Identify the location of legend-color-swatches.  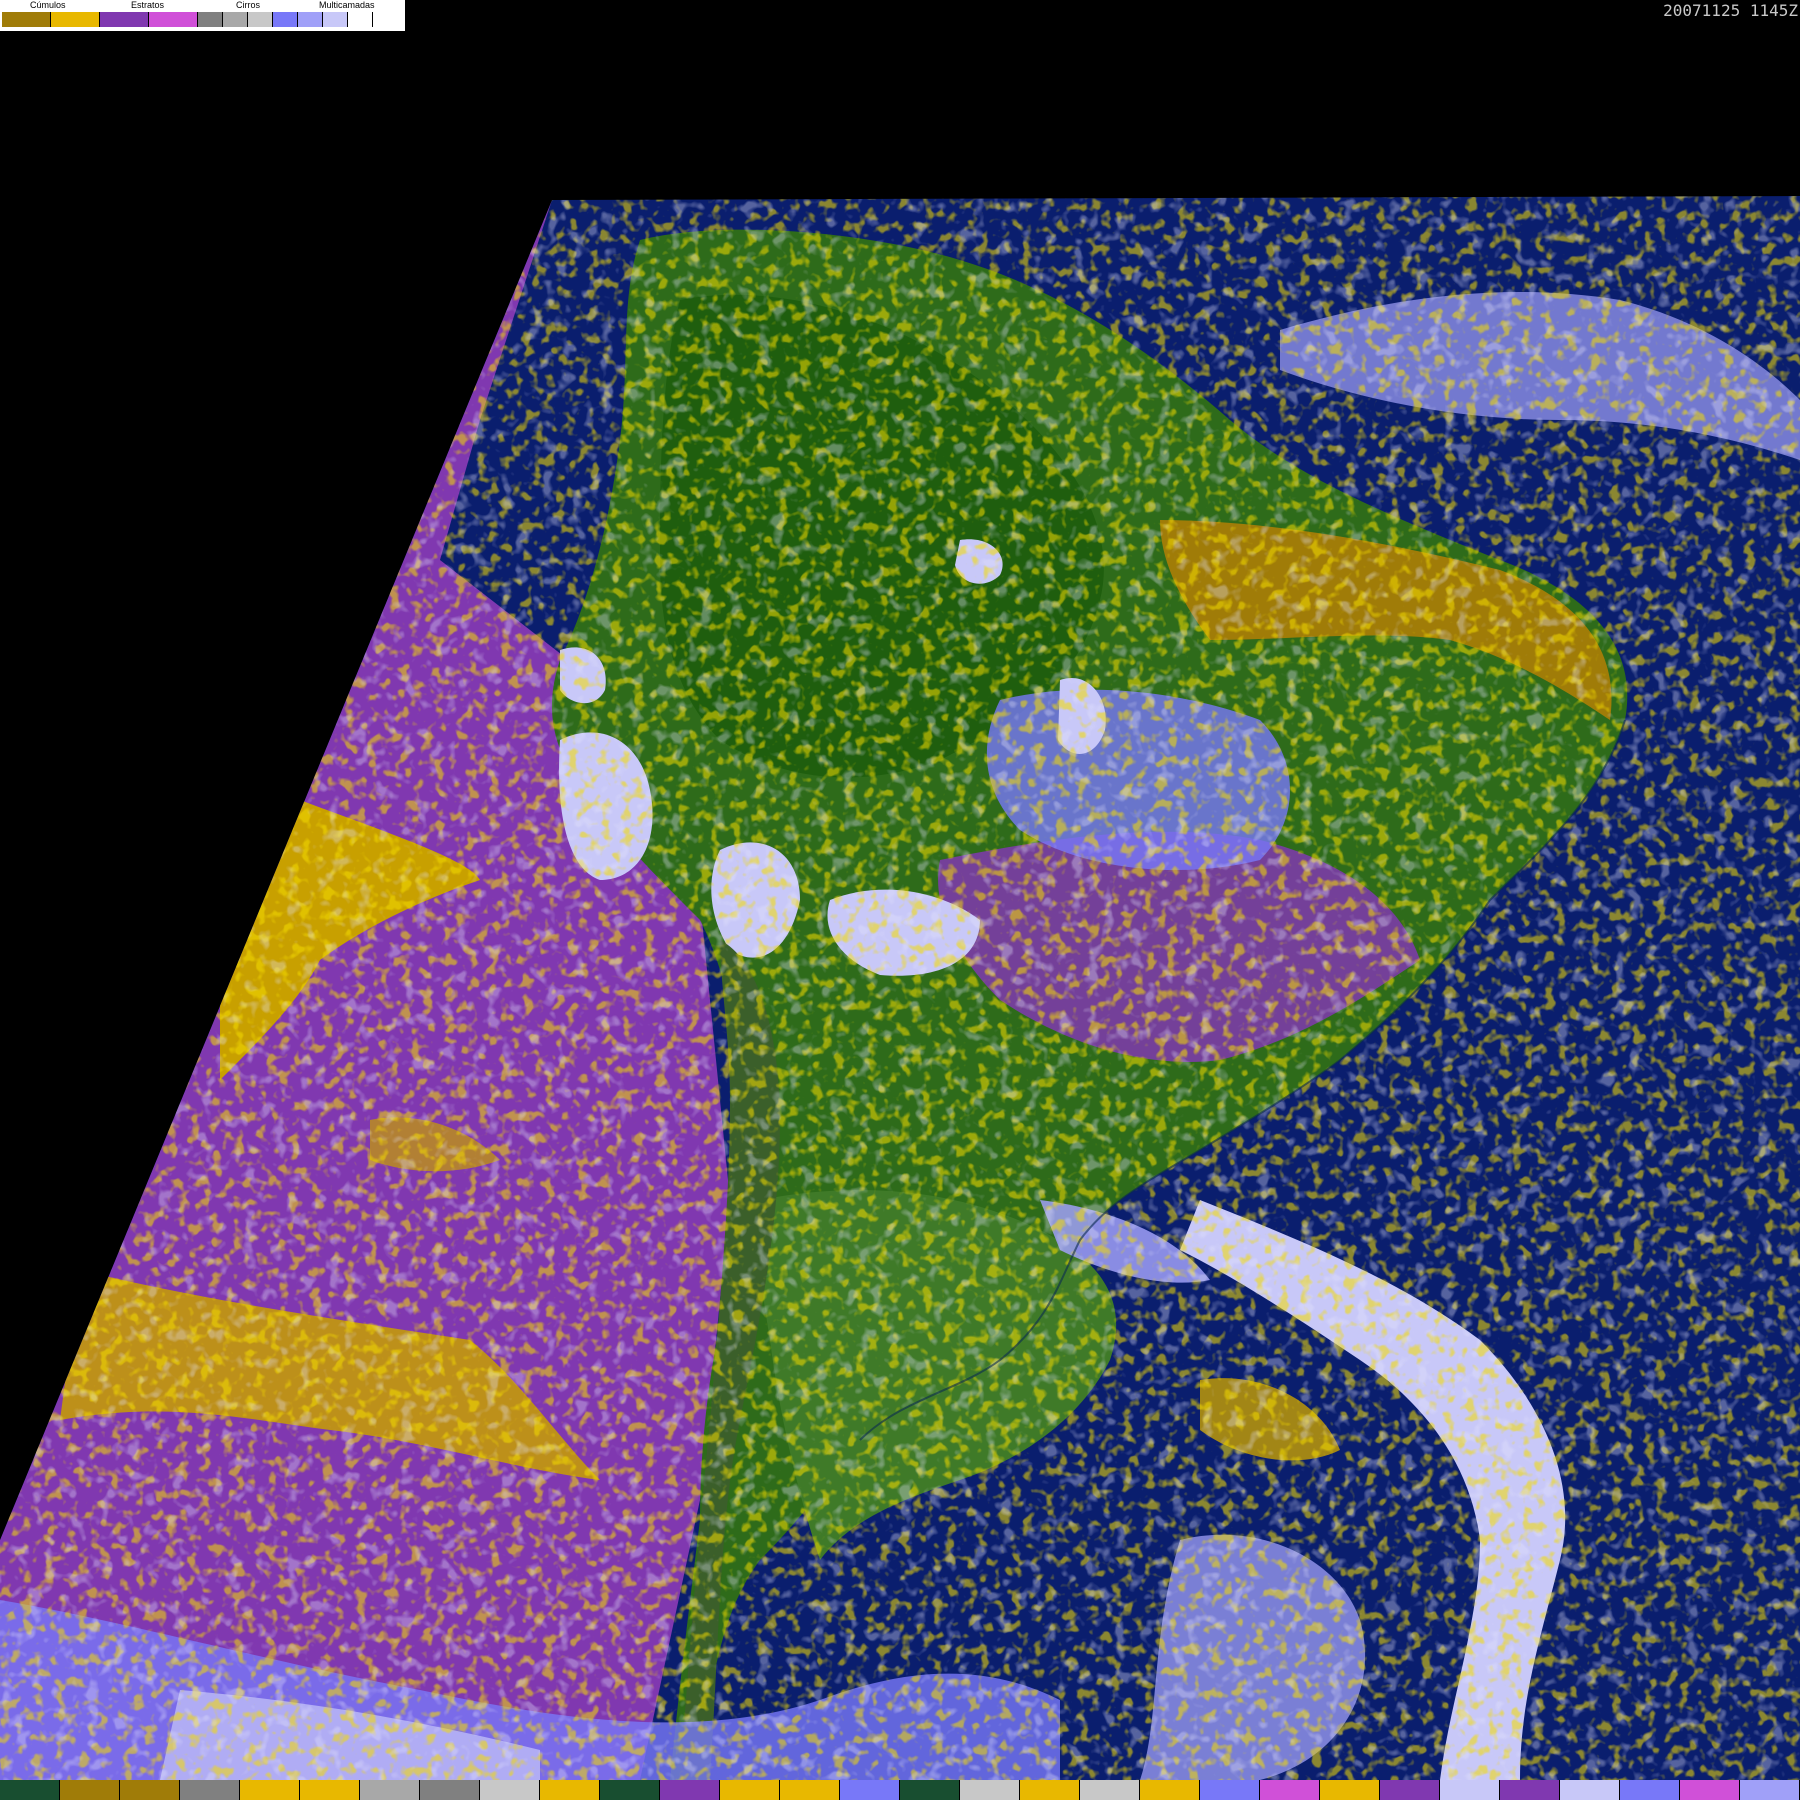
(187, 19).